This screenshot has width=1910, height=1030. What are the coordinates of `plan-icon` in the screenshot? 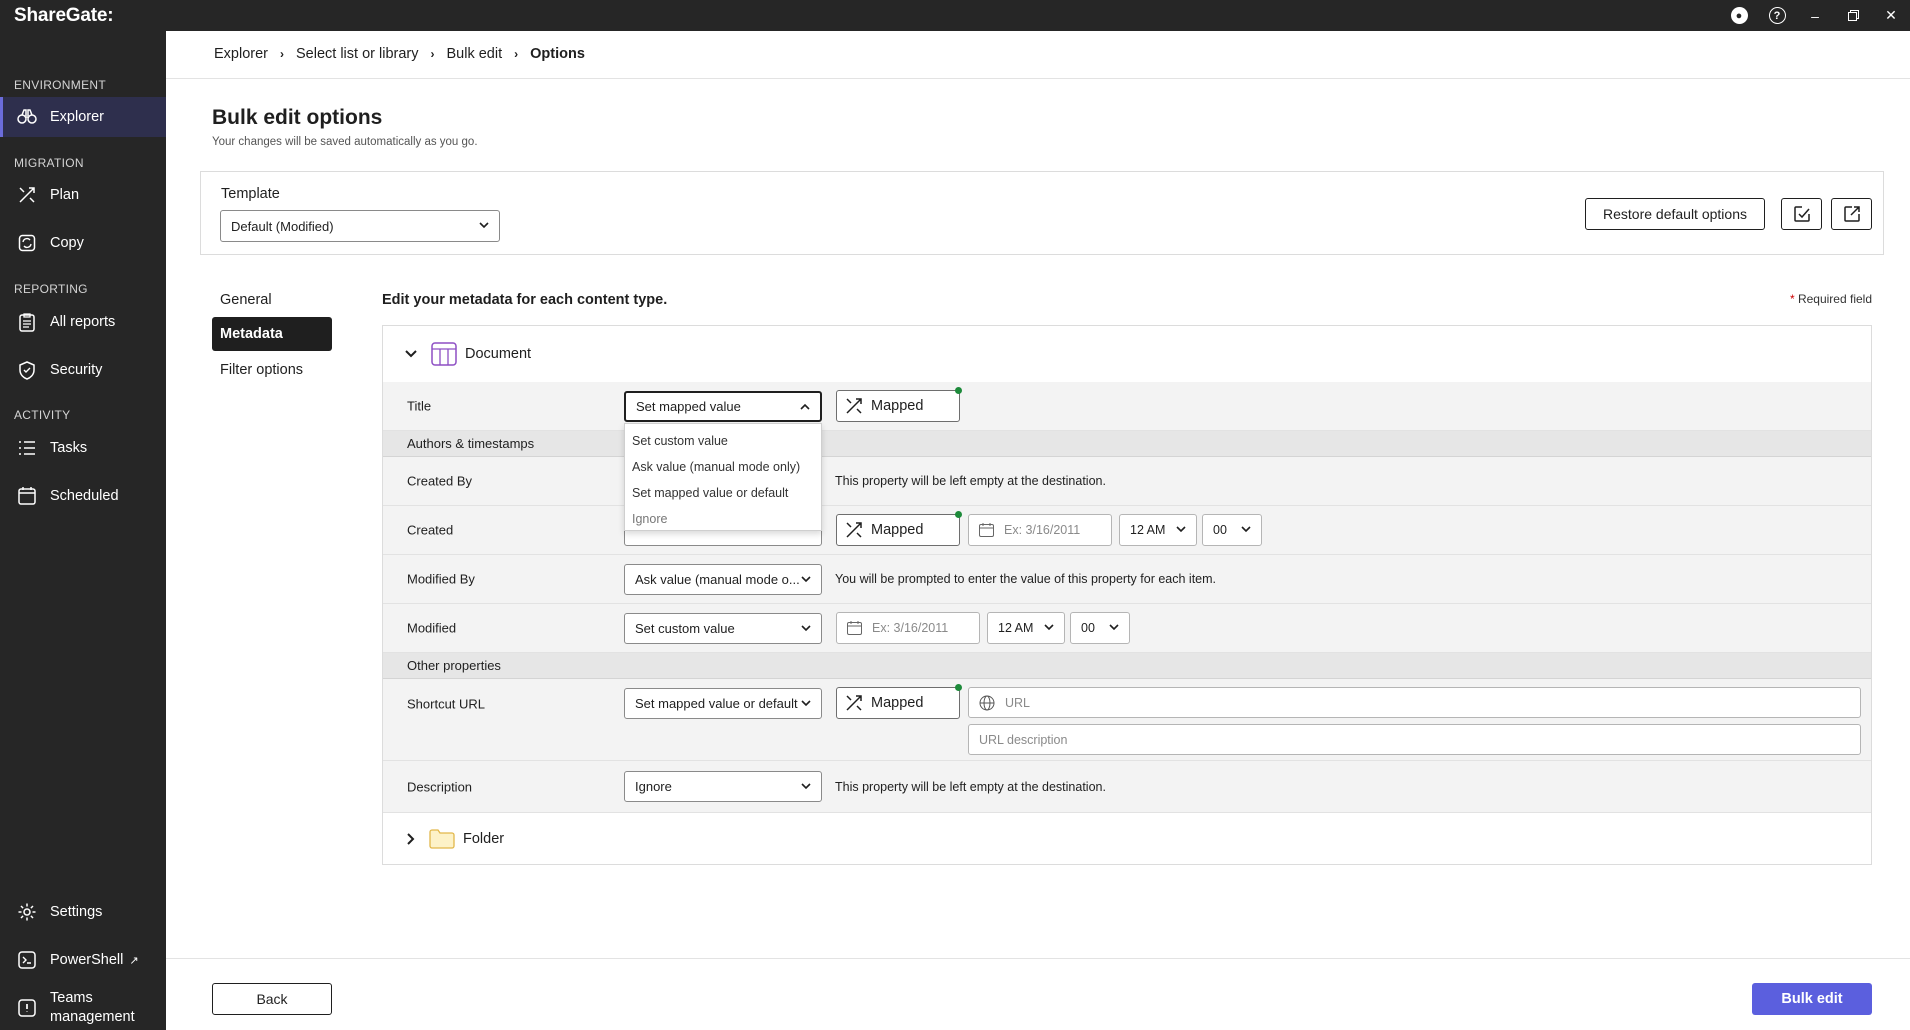 It's located at (27, 195).